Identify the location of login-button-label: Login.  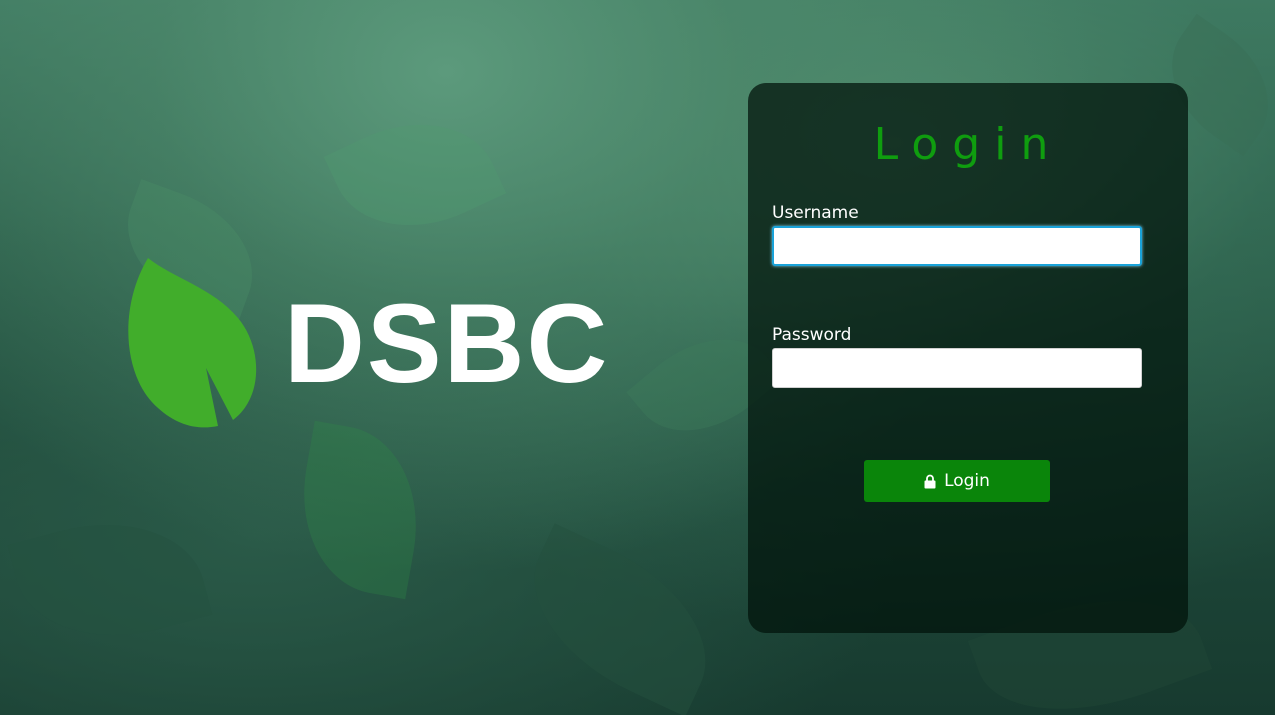
(967, 481).